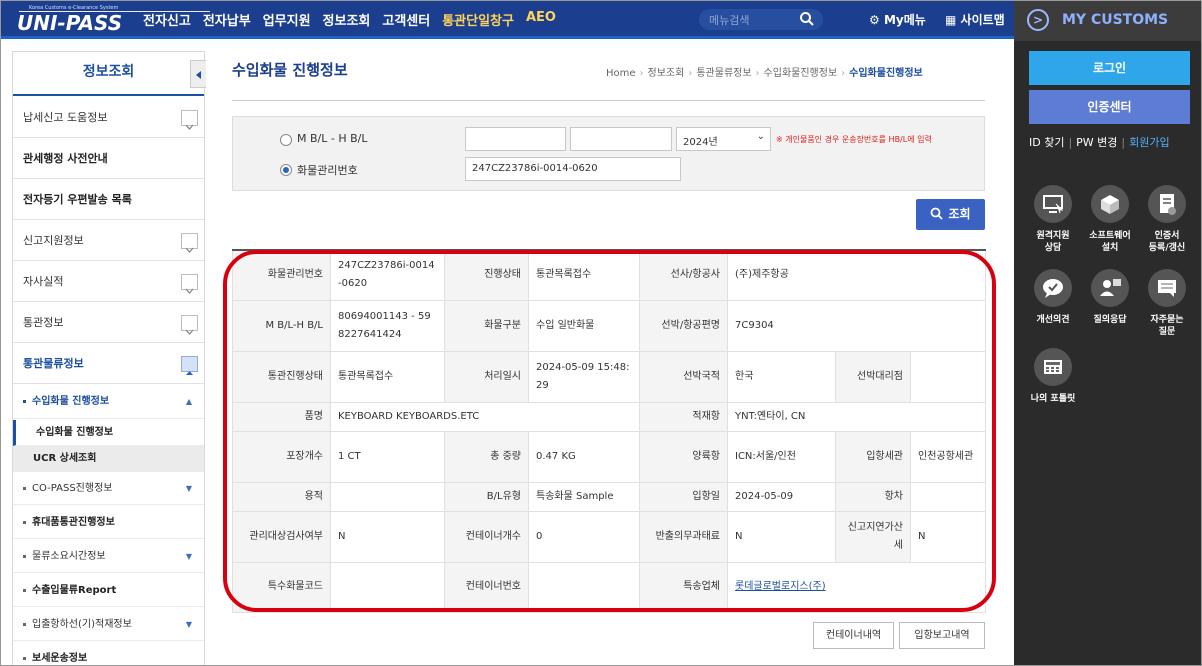 The image size is (1202, 666). What do you see at coordinates (781, 456) in the screenshot?
I see `table-cell: ICN:서울/인천` at bounding box center [781, 456].